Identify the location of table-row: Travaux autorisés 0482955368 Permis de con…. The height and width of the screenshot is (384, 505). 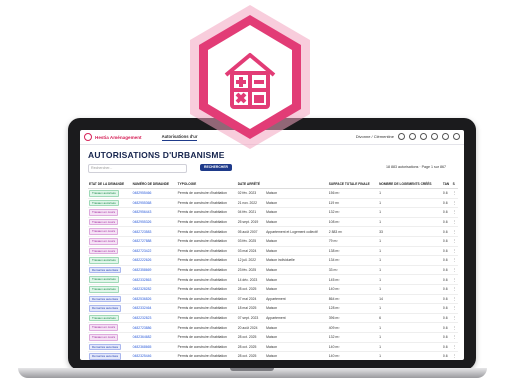
(273, 203).